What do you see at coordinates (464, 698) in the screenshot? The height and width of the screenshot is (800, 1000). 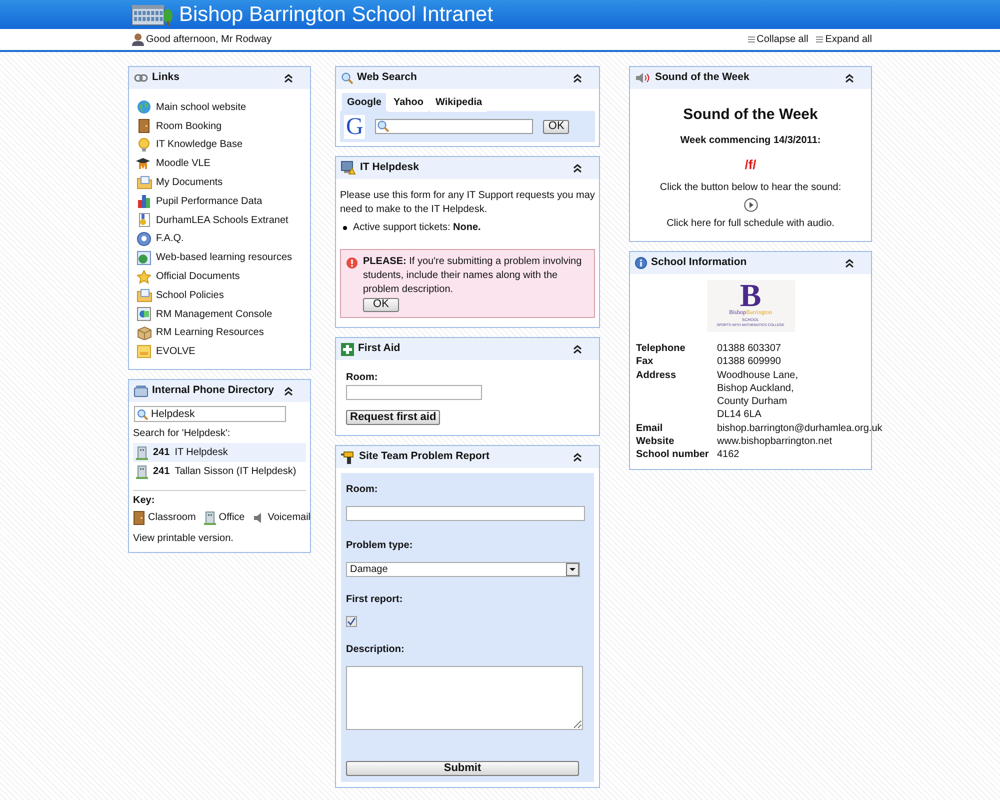 I see `description-field` at bounding box center [464, 698].